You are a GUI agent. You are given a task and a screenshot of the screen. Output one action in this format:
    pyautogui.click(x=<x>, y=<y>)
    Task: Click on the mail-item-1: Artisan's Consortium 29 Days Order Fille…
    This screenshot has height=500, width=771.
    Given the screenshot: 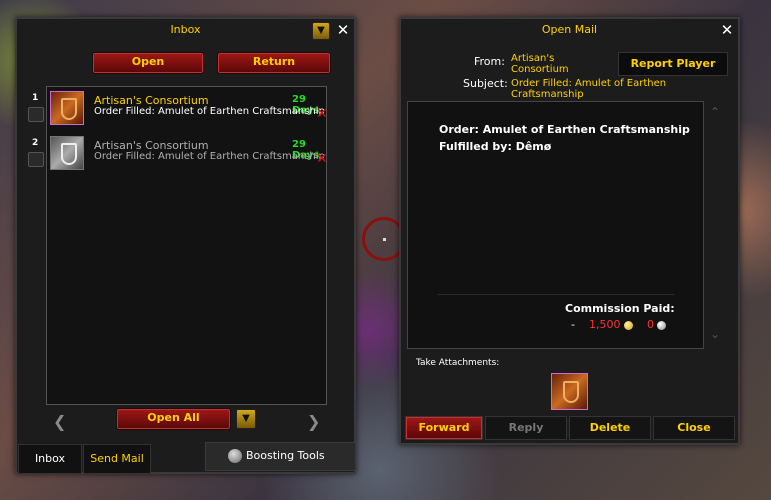 What is the action you would take?
    pyautogui.click(x=187, y=109)
    